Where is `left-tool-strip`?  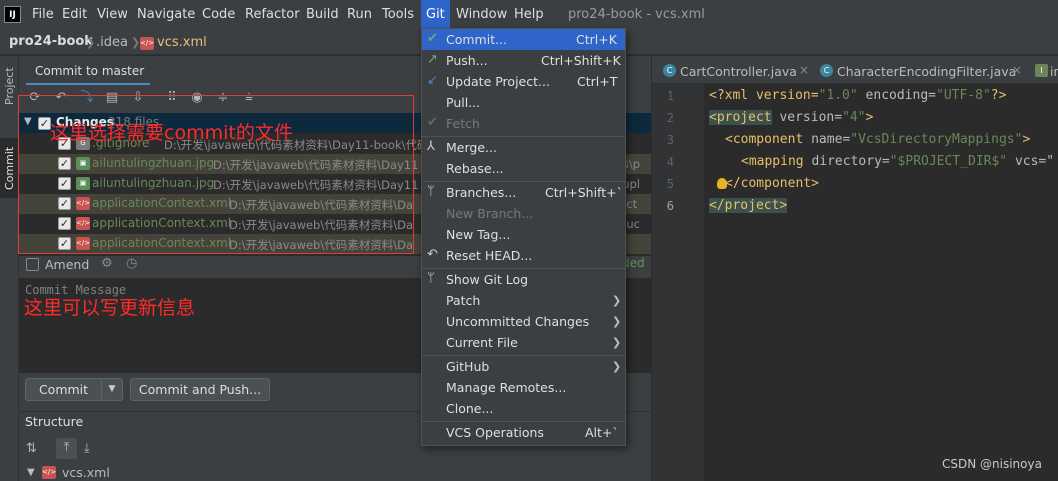 left-tool-strip is located at coordinates (9, 268).